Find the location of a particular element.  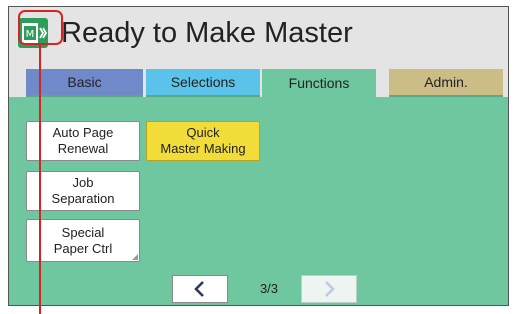

submenu-corner-icon is located at coordinates (135, 257).